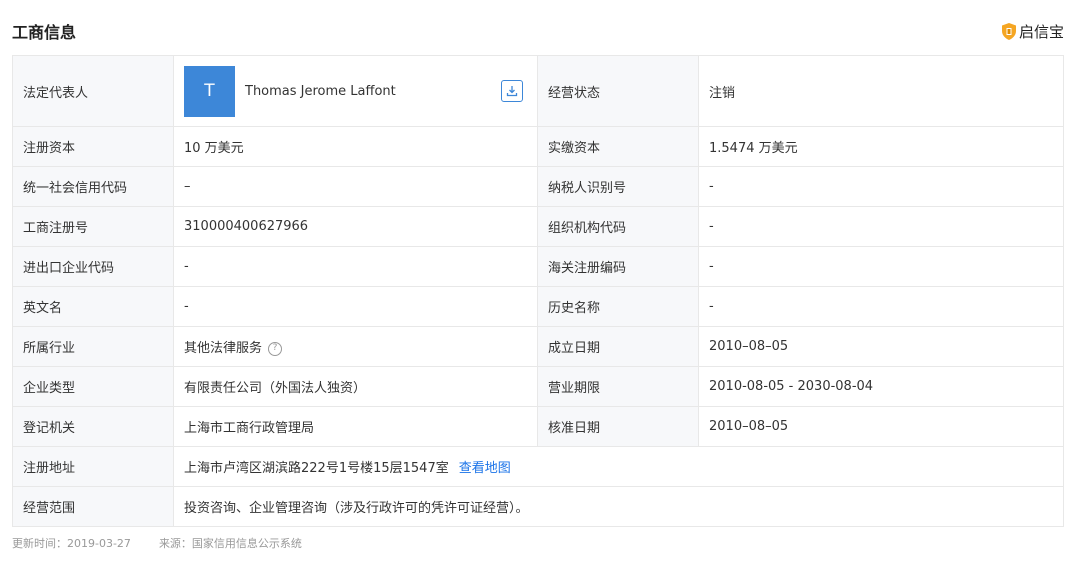 This screenshot has height=567, width=1080. Describe the element at coordinates (157, 543) in the screenshot. I see `footer: 更新时间：2019-03-27 来源：国家信用信息公示系统` at that location.